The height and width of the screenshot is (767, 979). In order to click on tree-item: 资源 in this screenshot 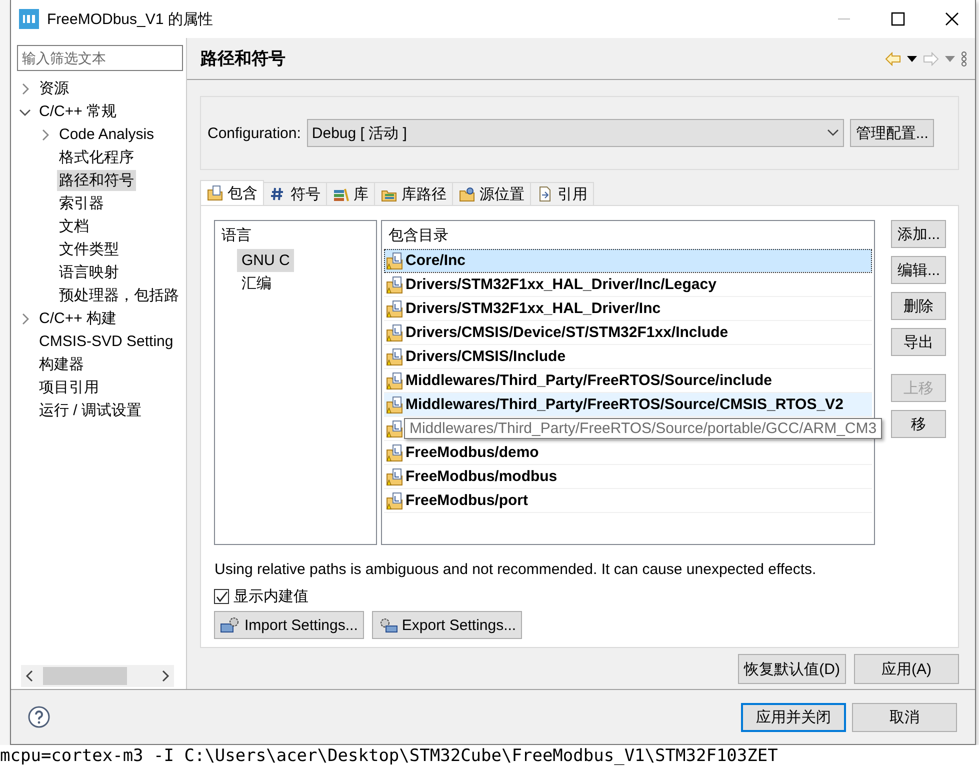, I will do `click(54, 88)`.